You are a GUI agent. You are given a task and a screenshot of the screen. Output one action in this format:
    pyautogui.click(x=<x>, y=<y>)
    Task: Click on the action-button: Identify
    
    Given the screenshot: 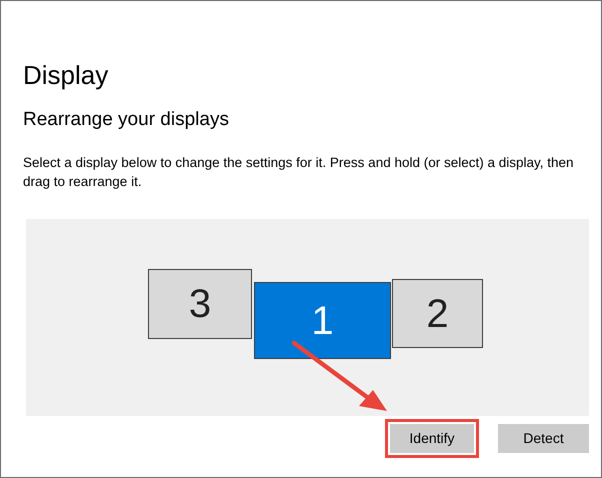 What is the action you would take?
    pyautogui.click(x=432, y=438)
    